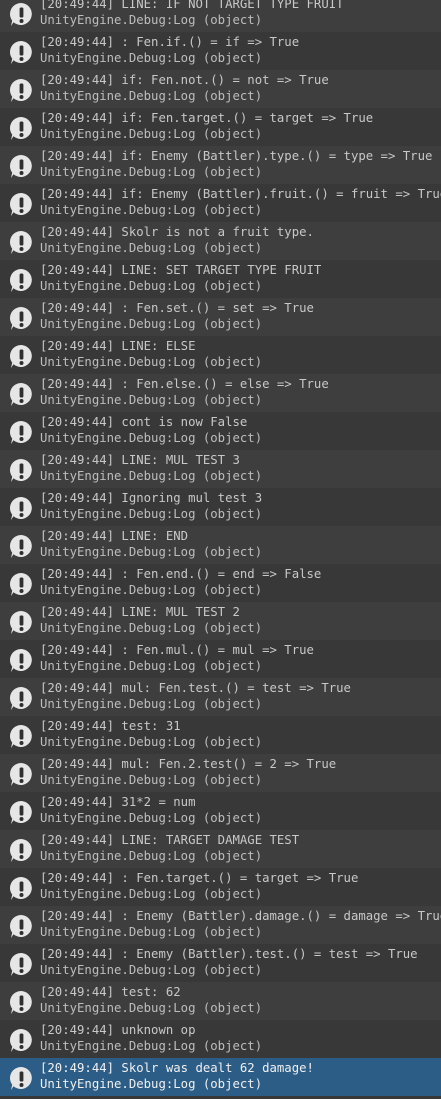 This screenshot has height=1099, width=441. Describe the element at coordinates (151, 498) in the screenshot. I see `log-message: [20:49:44] Ignoring mul test 3` at that location.